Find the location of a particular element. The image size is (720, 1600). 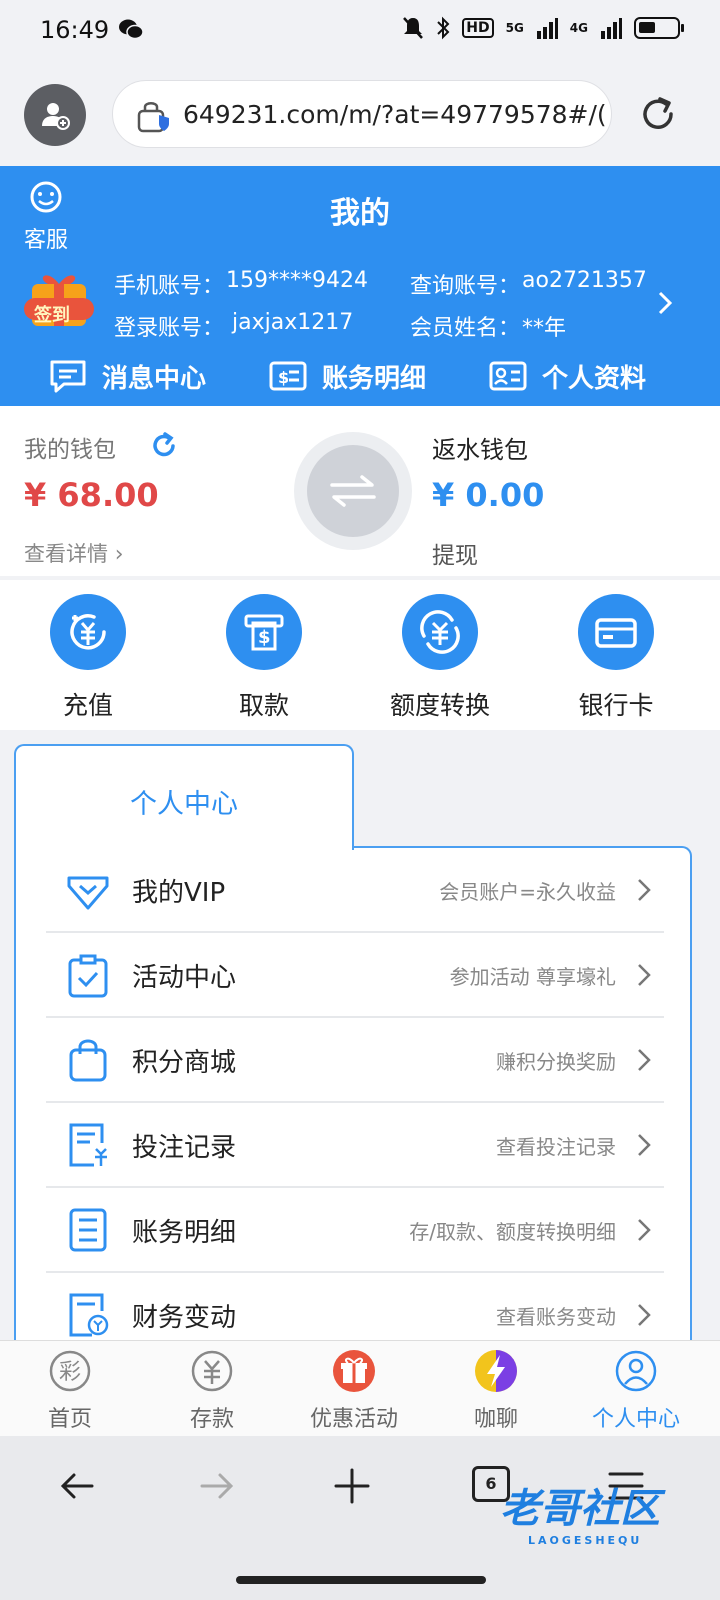

id-card-icon is located at coordinates (508, 376).